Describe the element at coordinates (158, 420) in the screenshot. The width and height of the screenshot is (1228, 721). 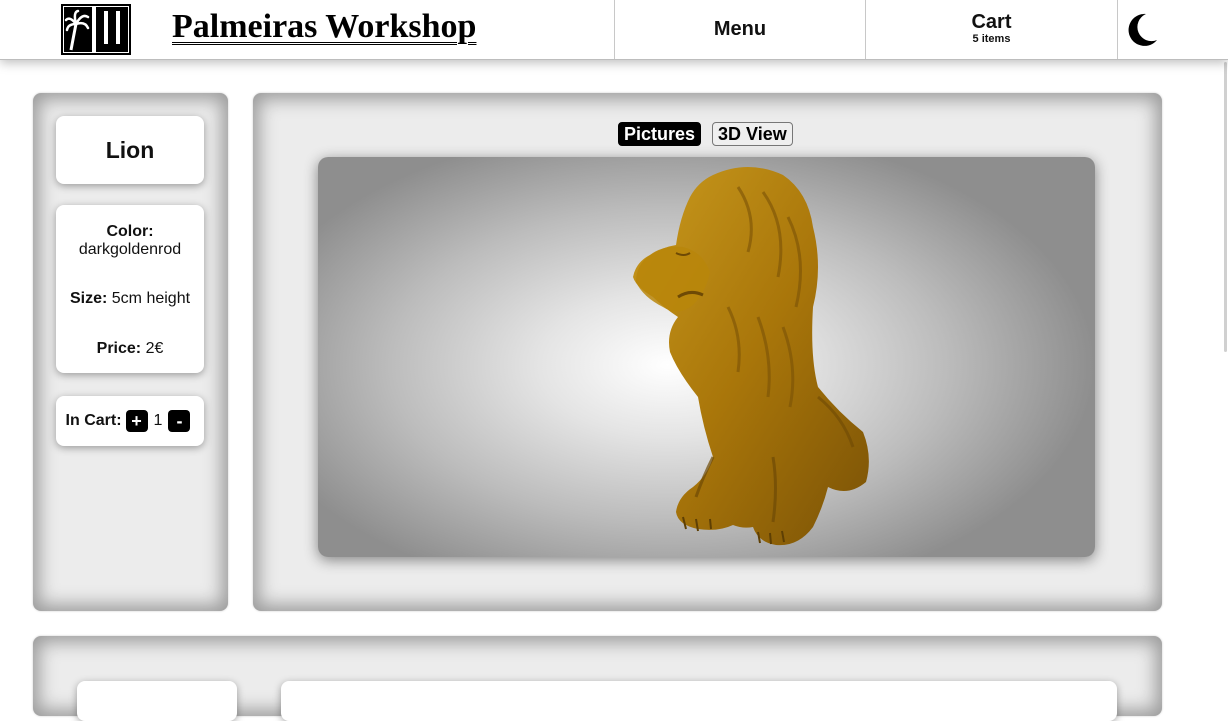
I see `quantity-value: 1` at that location.